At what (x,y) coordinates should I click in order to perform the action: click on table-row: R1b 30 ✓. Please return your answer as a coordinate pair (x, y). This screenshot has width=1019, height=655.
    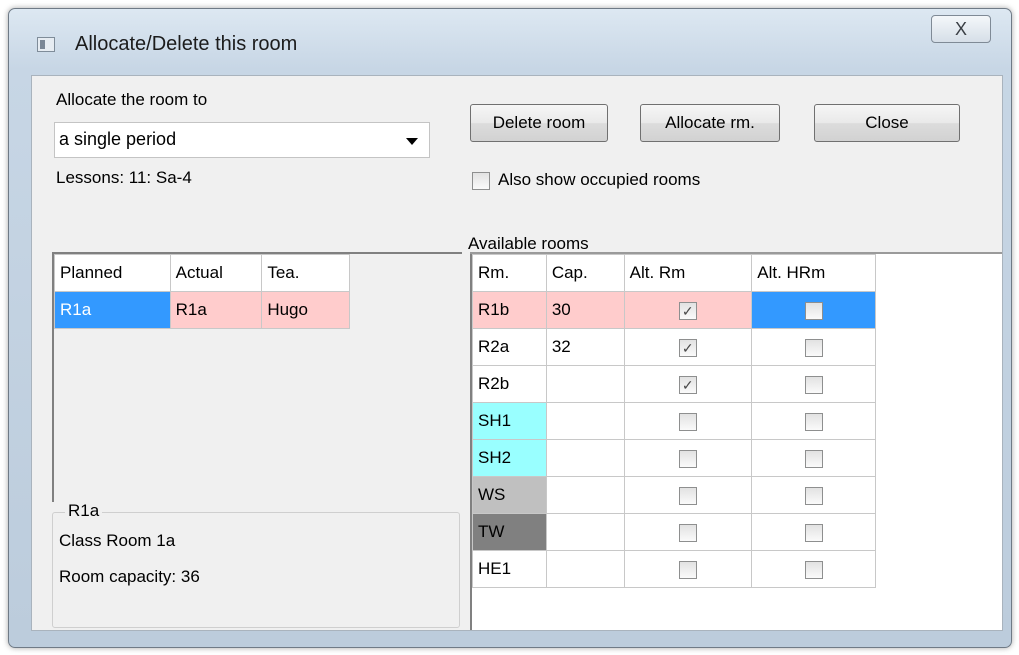
    Looking at the image, I should click on (674, 310).